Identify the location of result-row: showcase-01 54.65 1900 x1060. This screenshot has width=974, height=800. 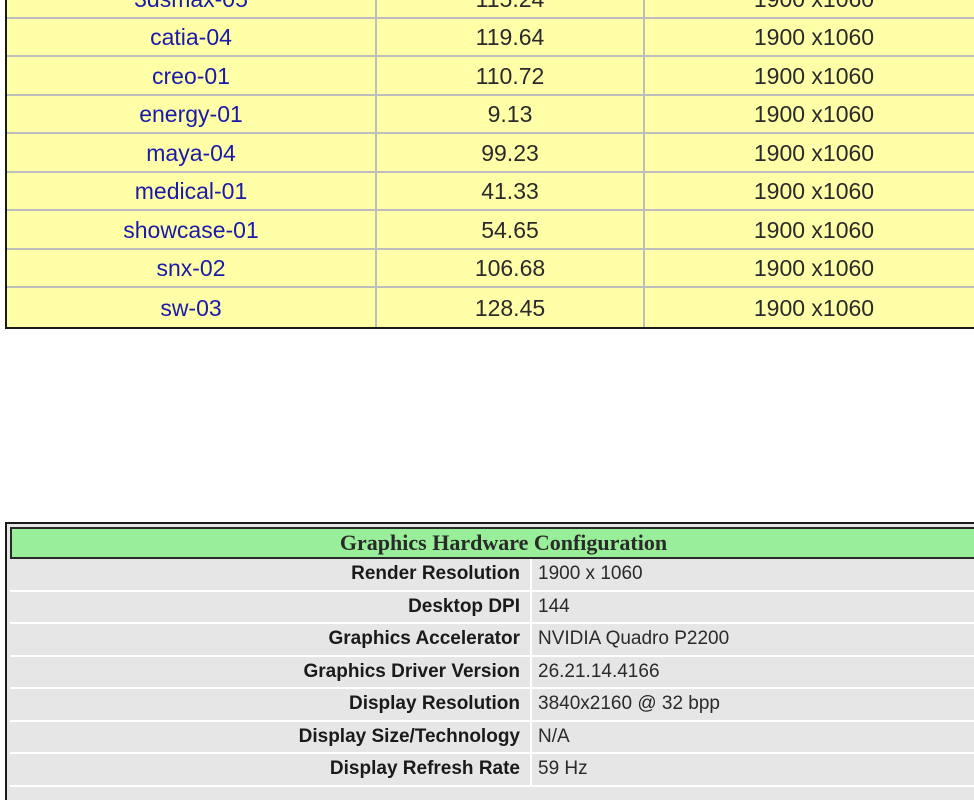
(490, 230).